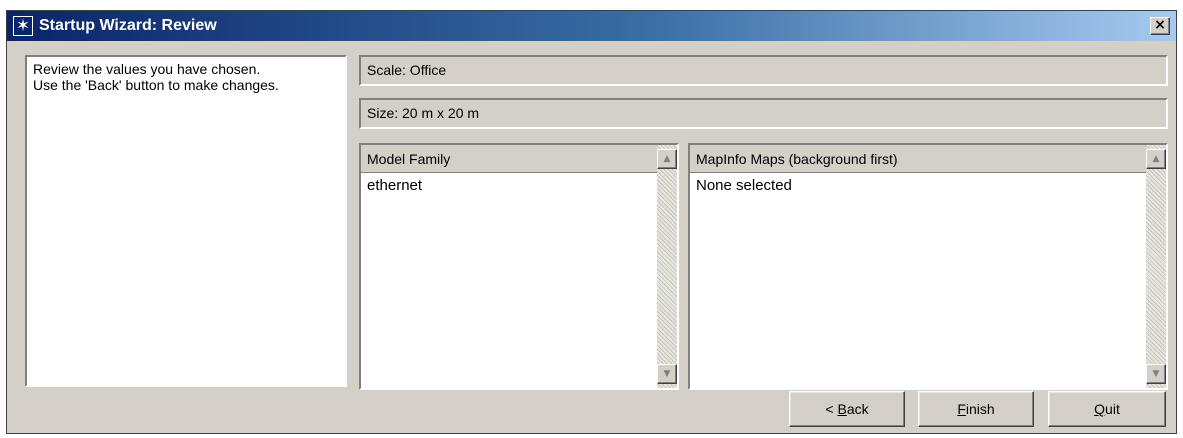  Describe the element at coordinates (918, 159) in the screenshot. I see `mapinfo-maps-header: MapInfo Maps (background first)` at that location.